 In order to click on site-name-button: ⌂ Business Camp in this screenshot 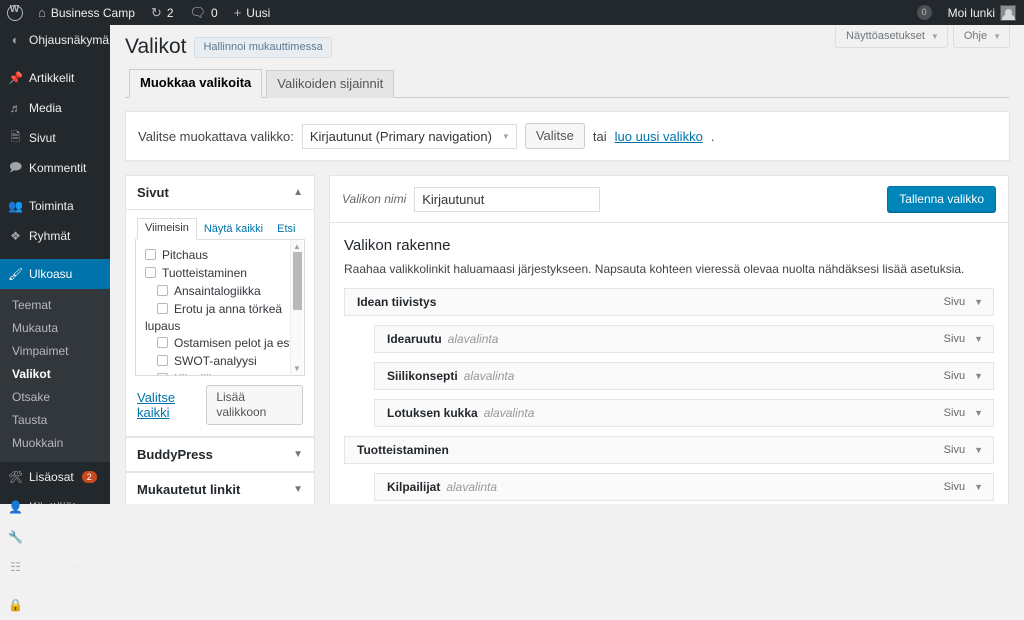, I will do `click(86, 12)`.